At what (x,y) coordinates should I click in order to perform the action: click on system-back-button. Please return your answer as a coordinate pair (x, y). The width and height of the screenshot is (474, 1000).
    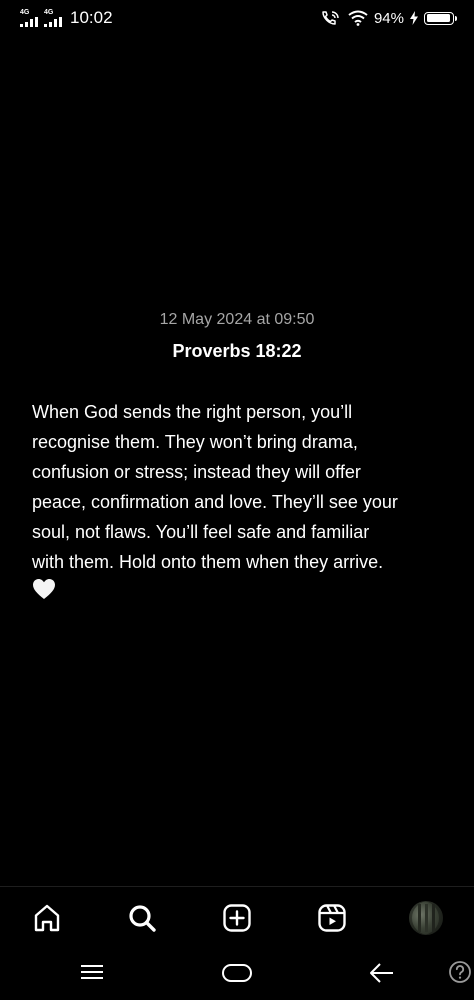
    Looking at the image, I should click on (382, 973).